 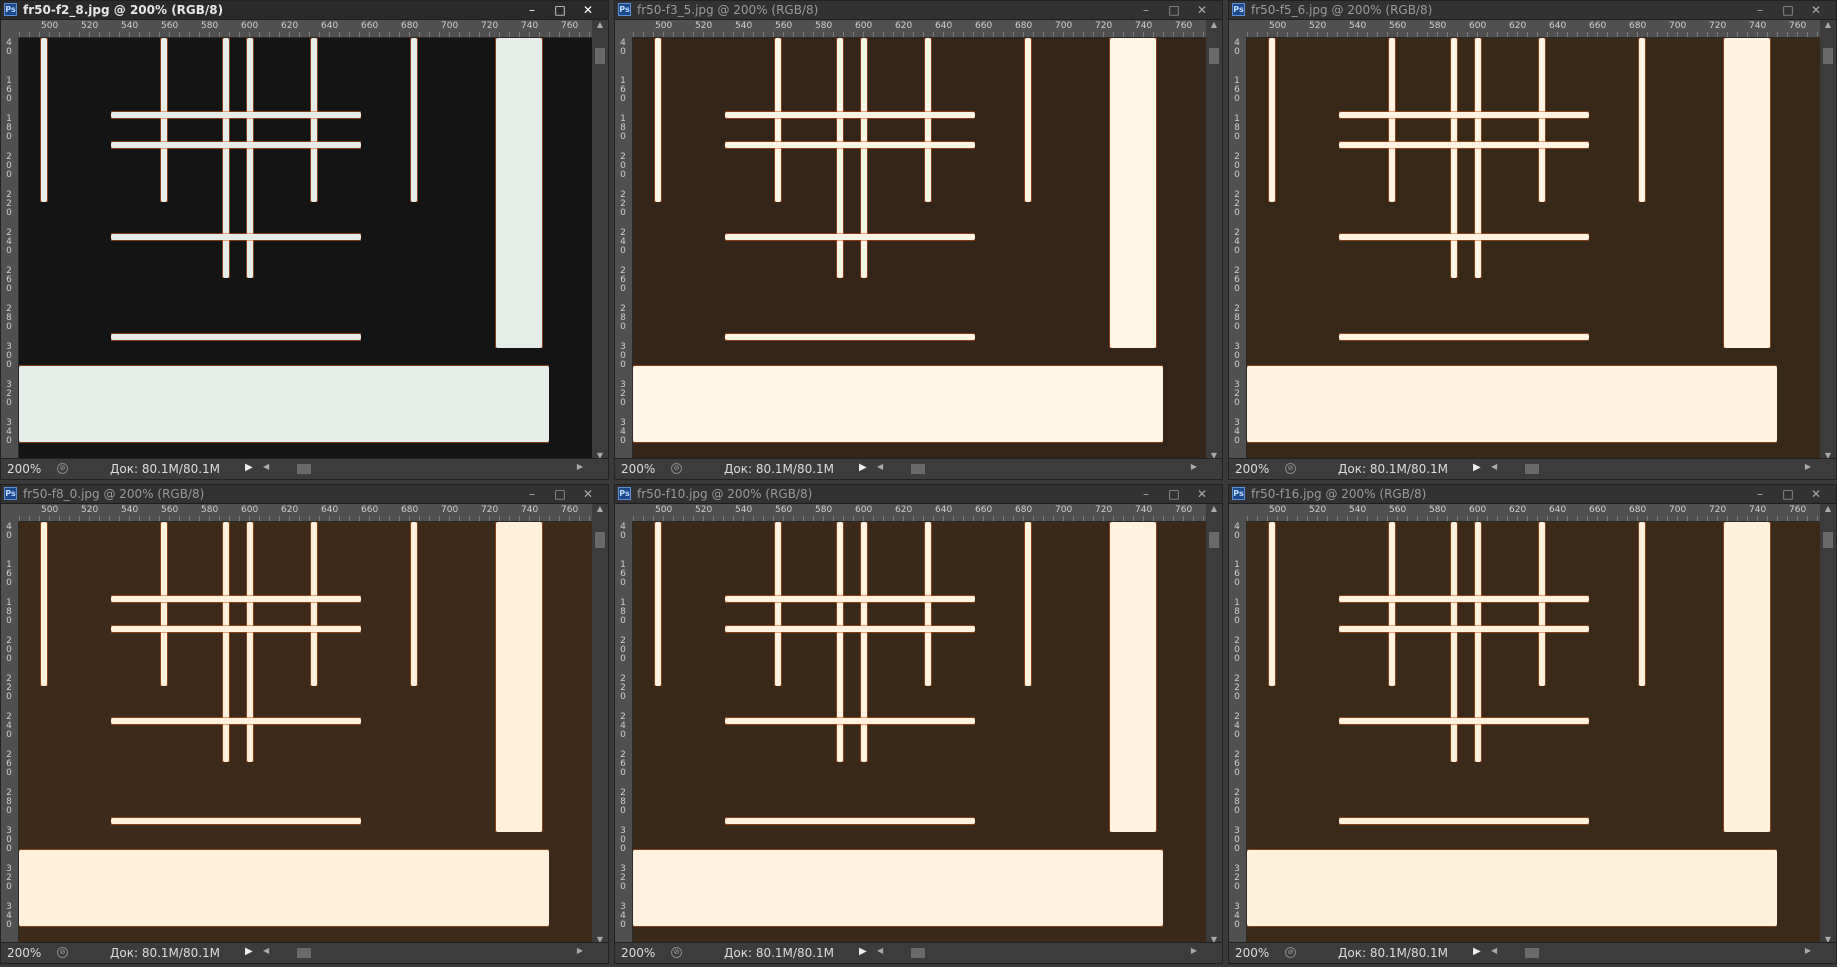 I want to click on window-titlebar: Ps fr50-f8_0.jpg @ 200% (RGB/8) – □ ✕, so click(x=304, y=494).